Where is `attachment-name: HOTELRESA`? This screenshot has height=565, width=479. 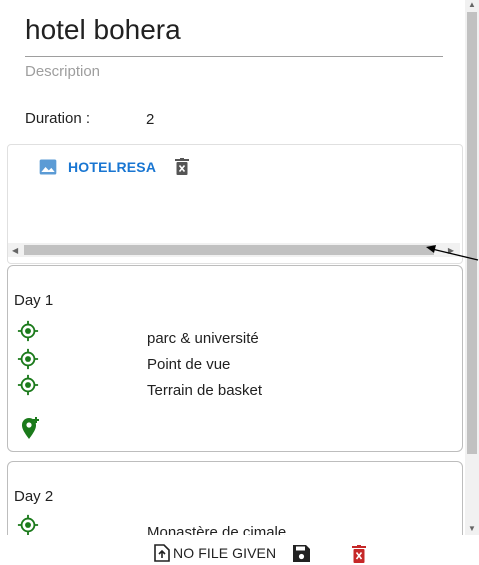
attachment-name: HOTELRESA is located at coordinates (112, 167).